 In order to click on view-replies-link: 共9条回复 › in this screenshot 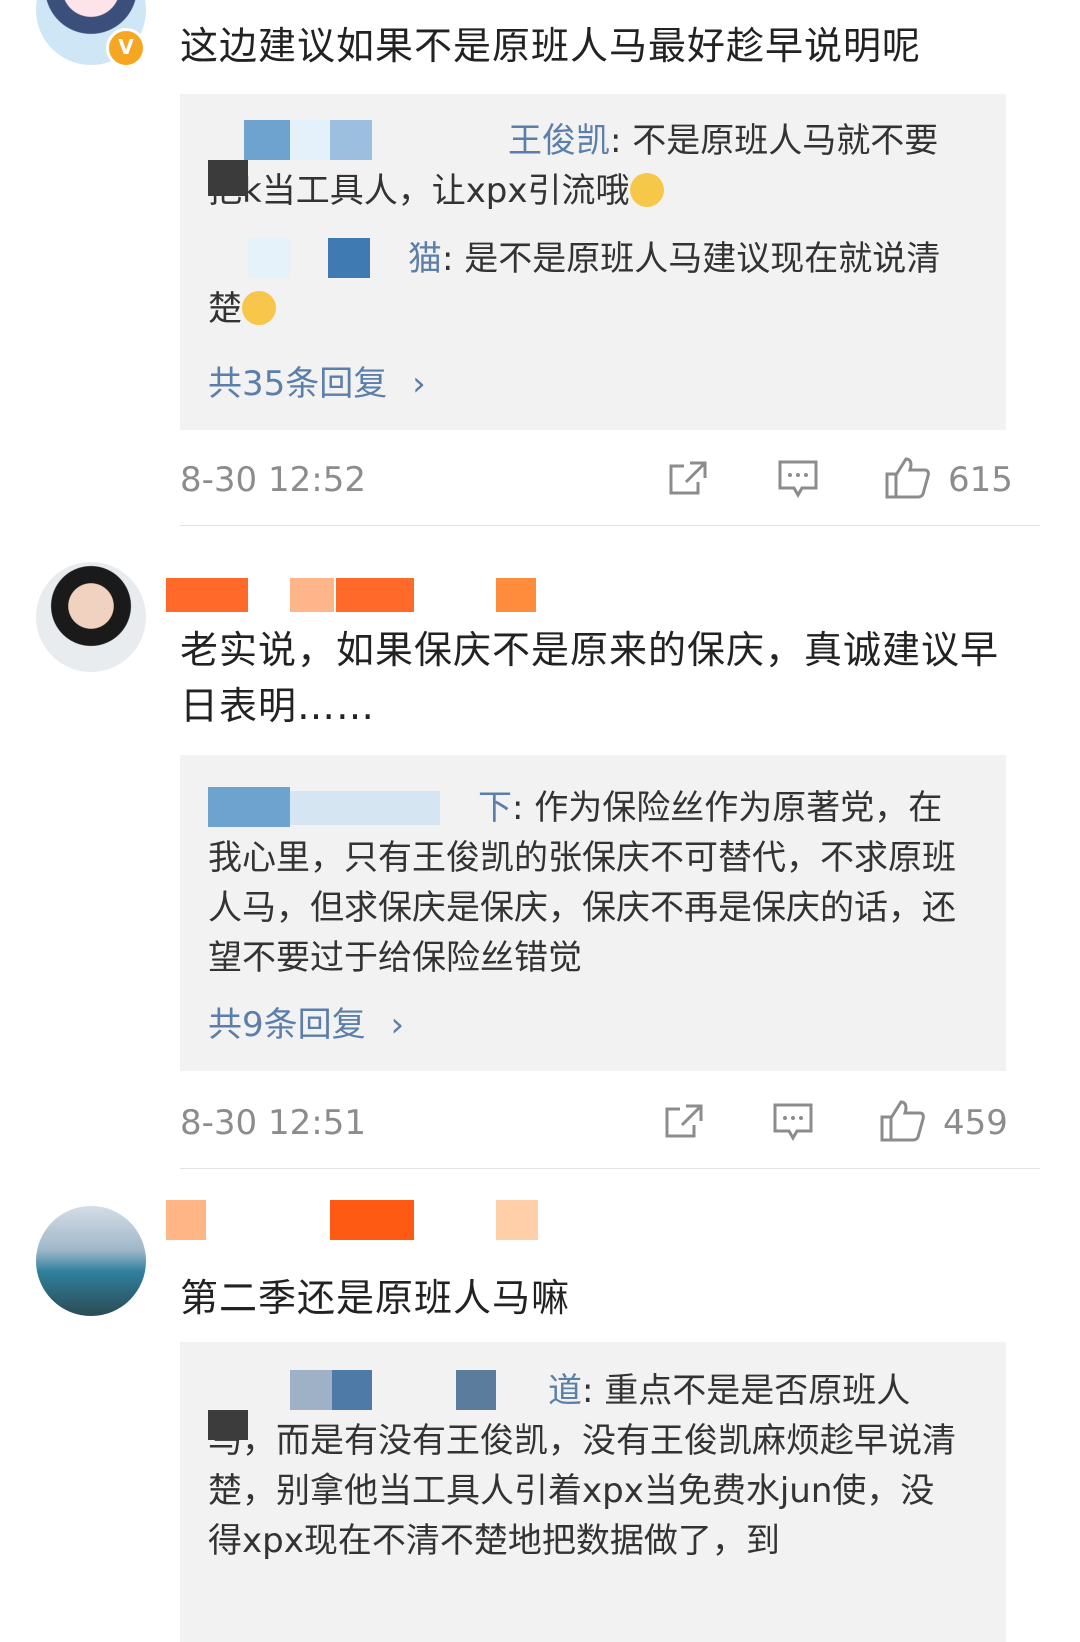, I will do `click(306, 1021)`.